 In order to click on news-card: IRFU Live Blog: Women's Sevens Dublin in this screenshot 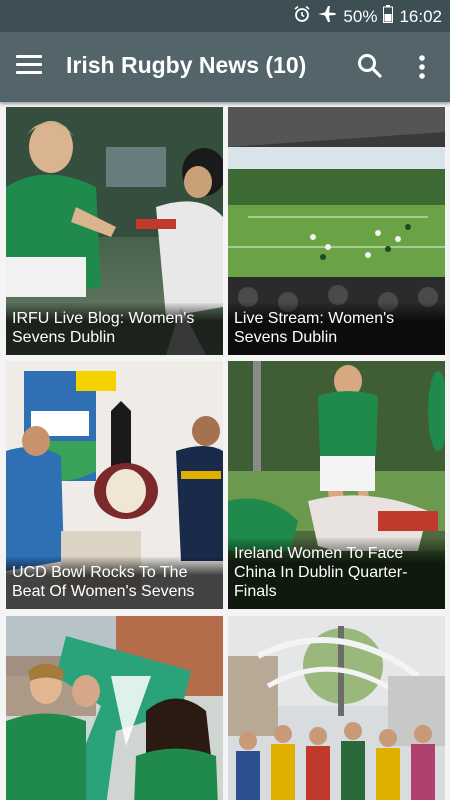, I will do `click(114, 231)`.